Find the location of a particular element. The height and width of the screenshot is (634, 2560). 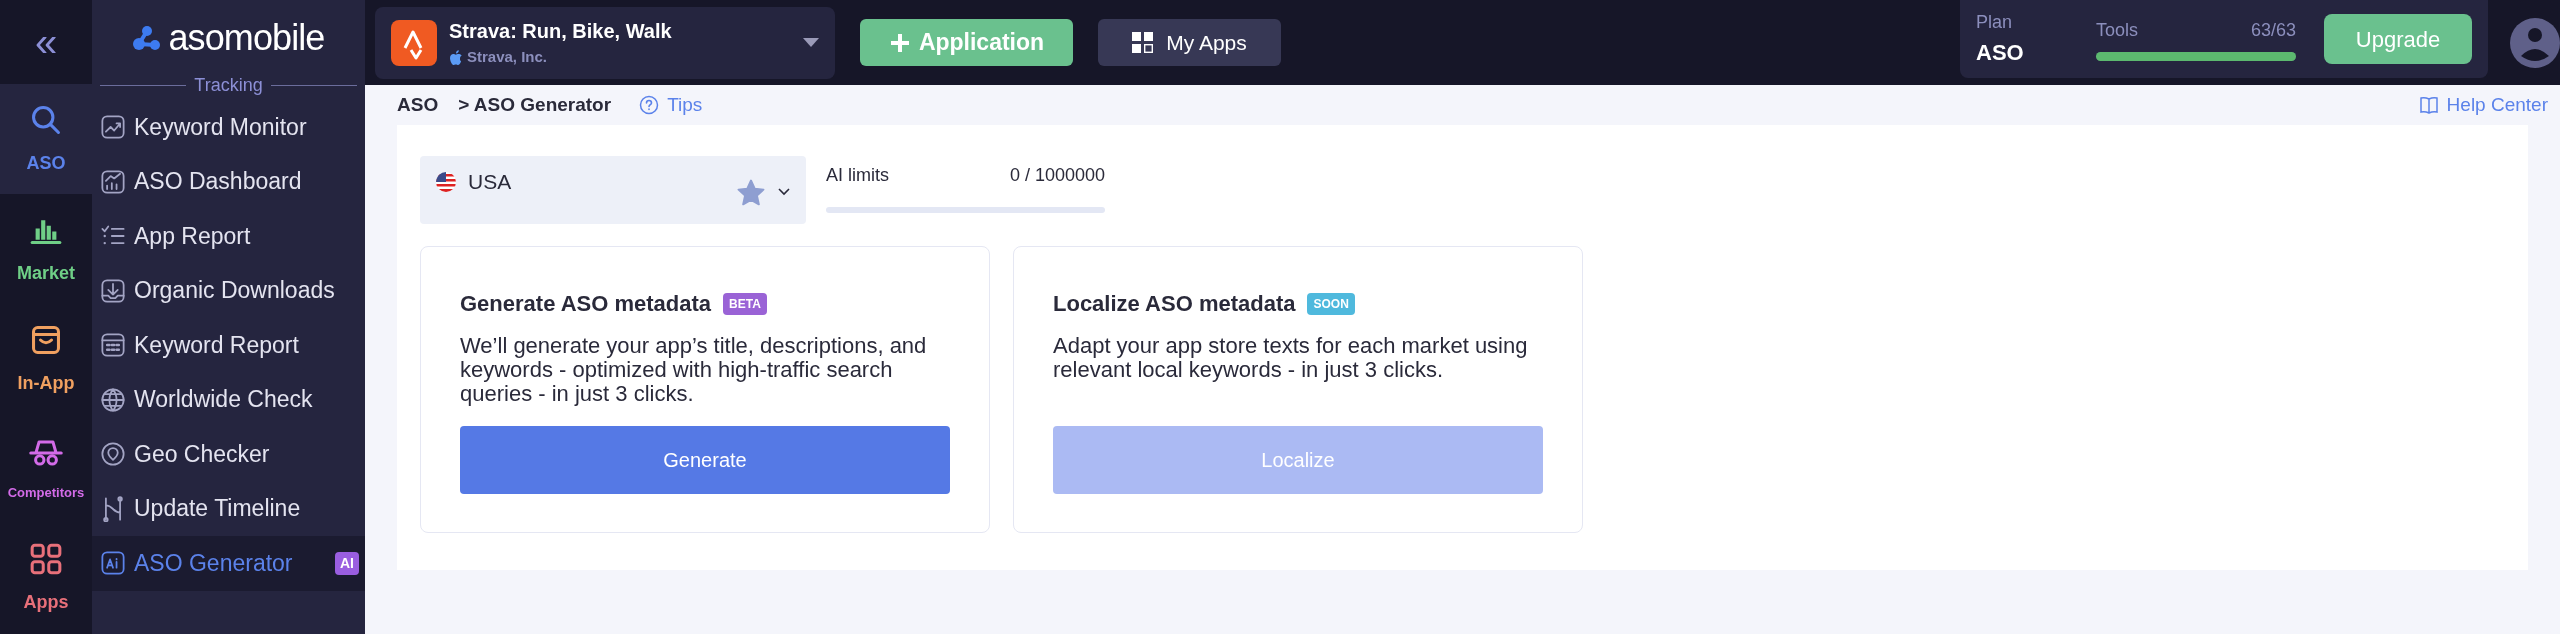

app-selector: Strava: Run, Bike, Walk Strava, Inc. is located at coordinates (605, 42).